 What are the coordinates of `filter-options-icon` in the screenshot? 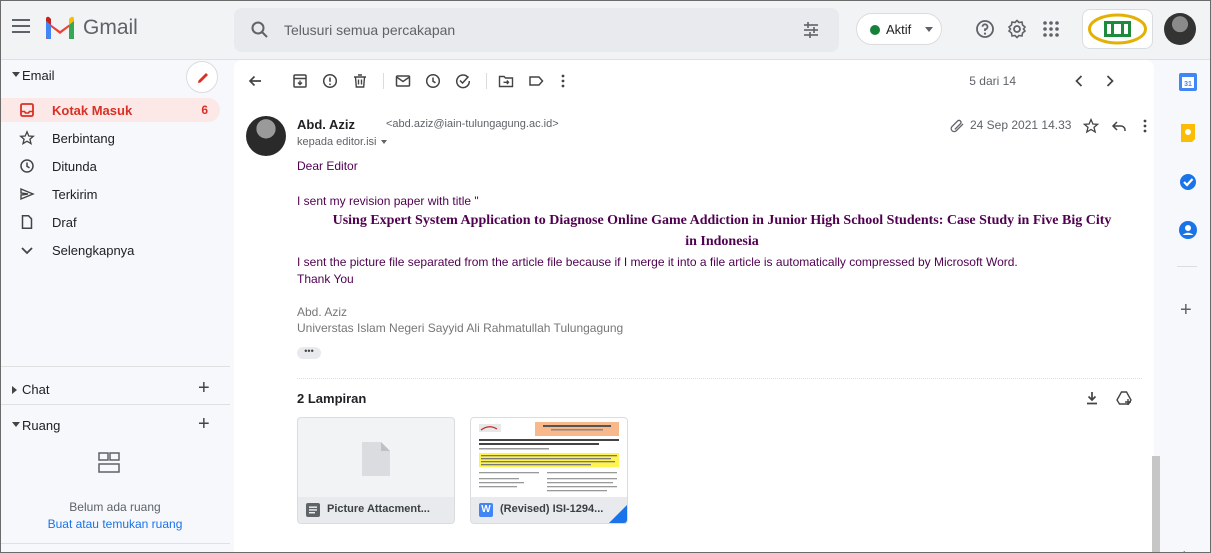 It's located at (811, 30).